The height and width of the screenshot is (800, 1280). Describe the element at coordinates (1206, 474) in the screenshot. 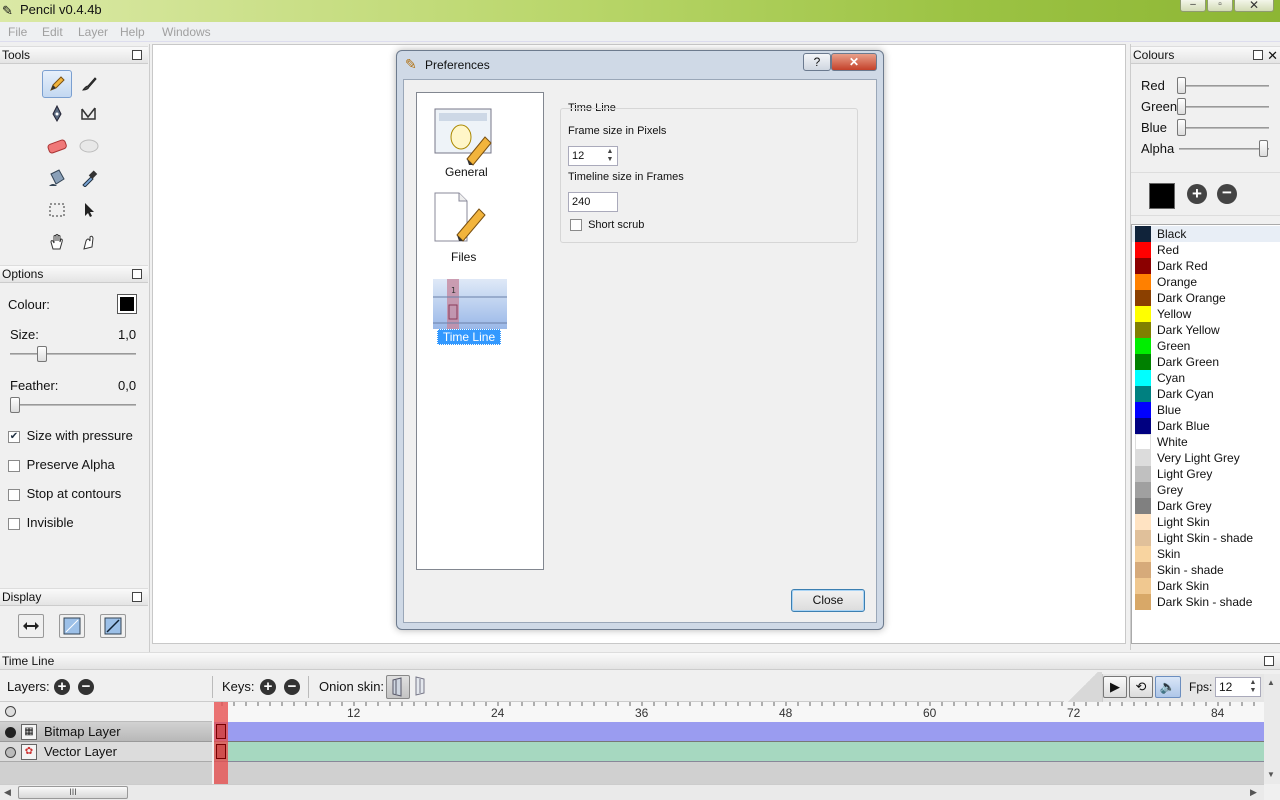

I see `palette-item: Light Grey` at that location.